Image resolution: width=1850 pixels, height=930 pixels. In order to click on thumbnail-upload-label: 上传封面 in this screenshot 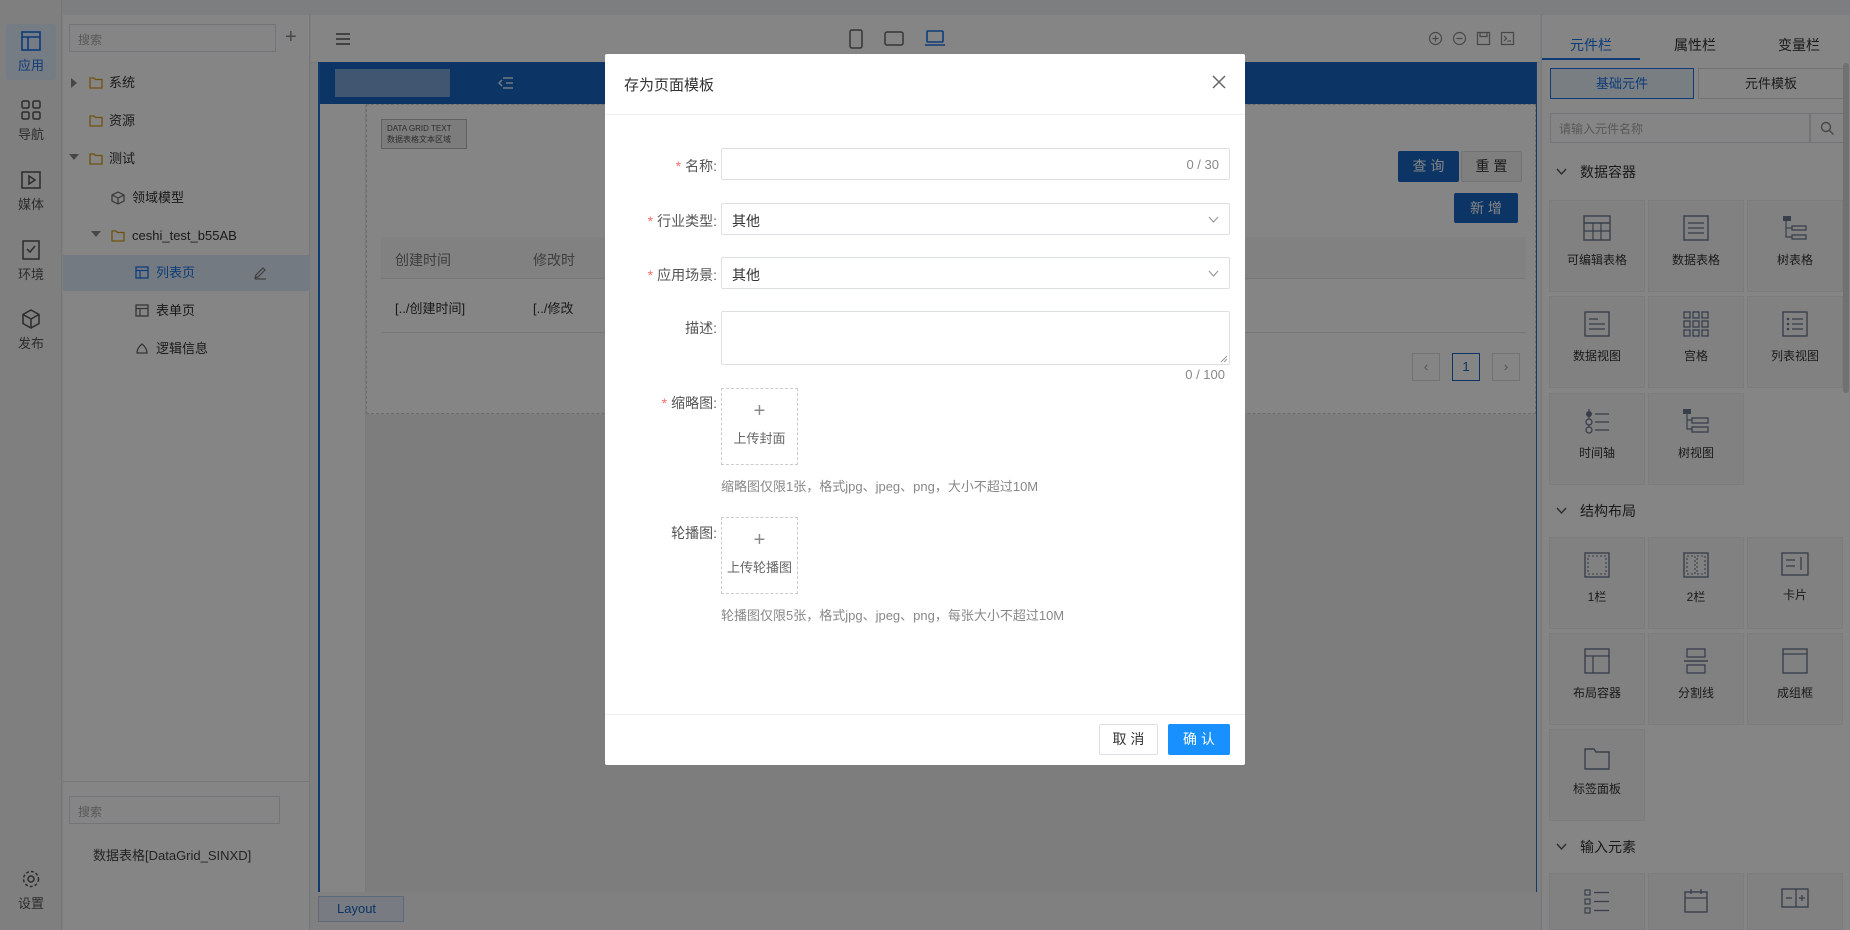, I will do `click(759, 438)`.